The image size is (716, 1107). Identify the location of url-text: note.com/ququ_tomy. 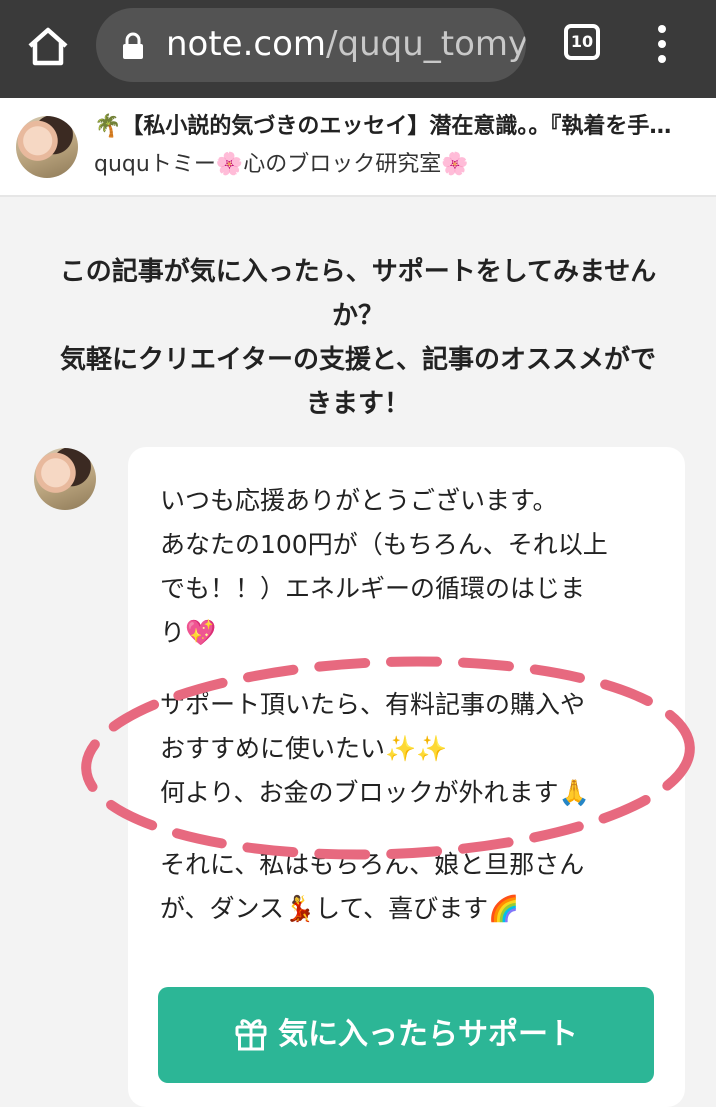
(346, 44).